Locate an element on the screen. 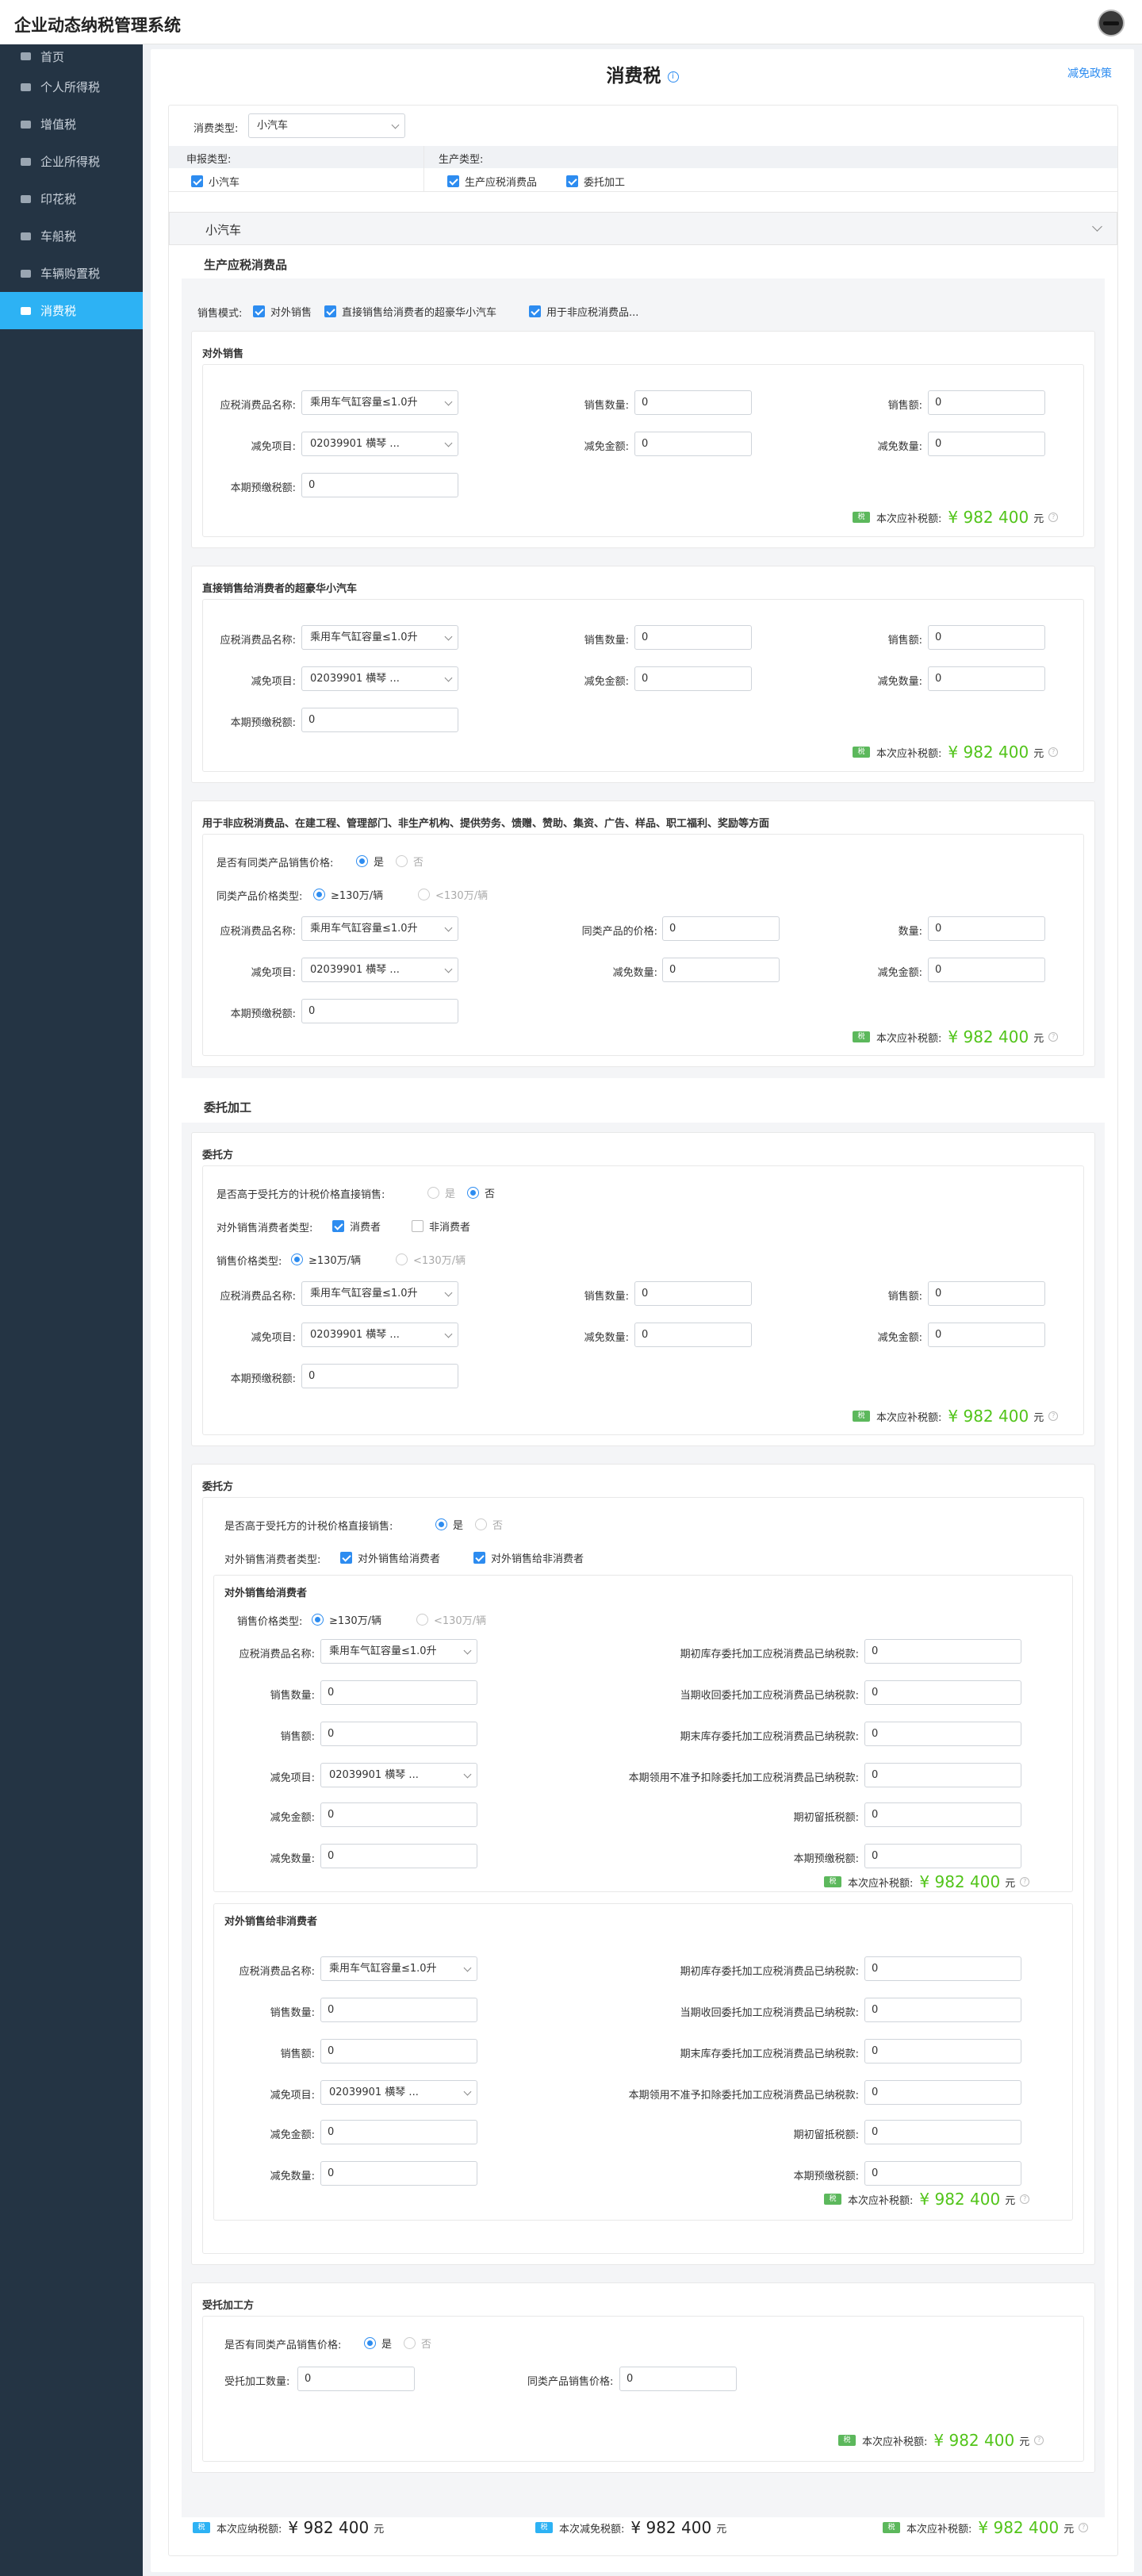 This screenshot has width=1142, height=2576. sales-mode-luxury-checkbox: 直接销售给消费者的超豪华小汽车 is located at coordinates (410, 311).